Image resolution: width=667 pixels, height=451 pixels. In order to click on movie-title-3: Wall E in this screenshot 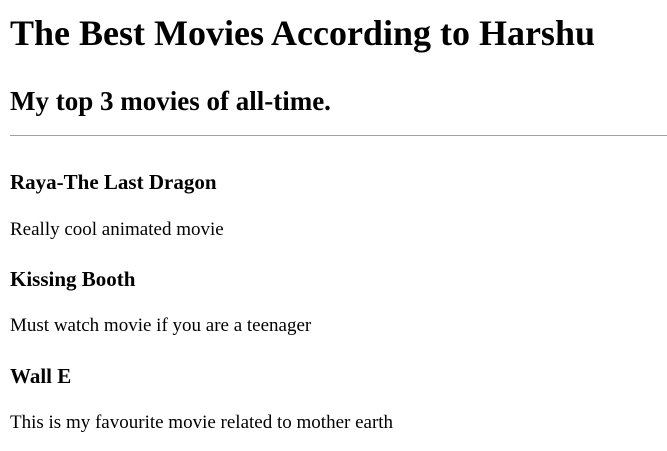, I will do `click(41, 376)`.